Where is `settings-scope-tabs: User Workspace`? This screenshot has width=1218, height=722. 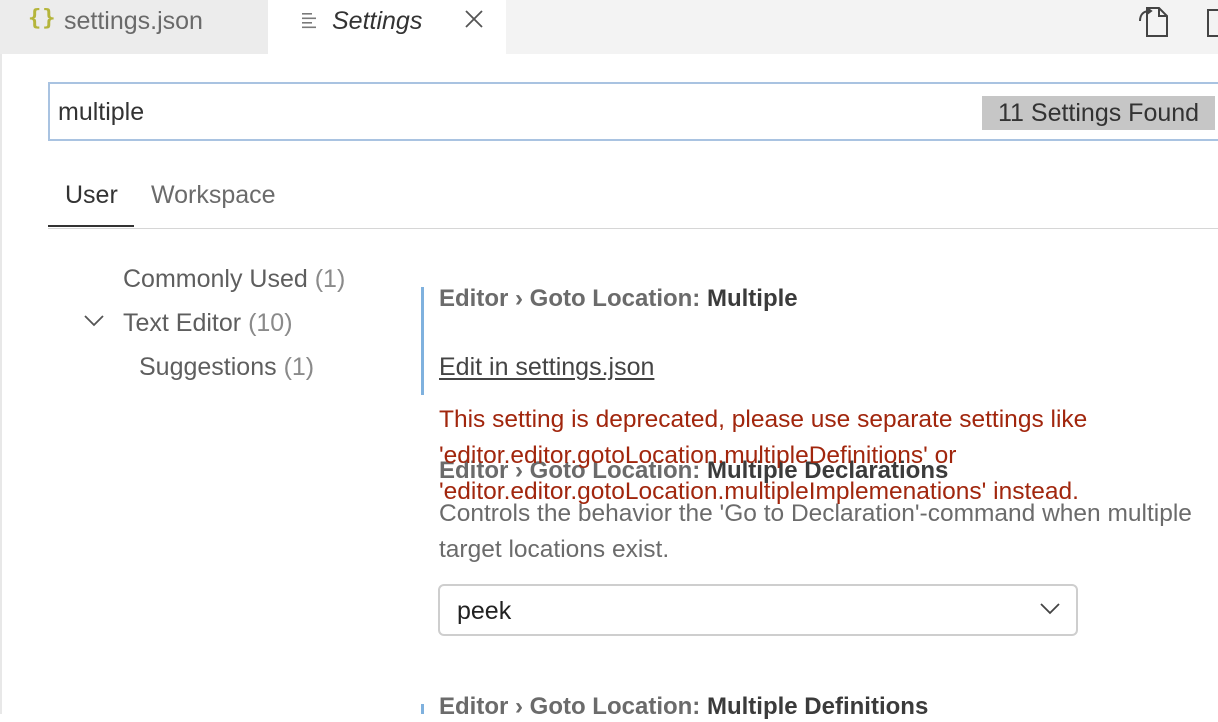 settings-scope-tabs: User Workspace is located at coordinates (633, 199).